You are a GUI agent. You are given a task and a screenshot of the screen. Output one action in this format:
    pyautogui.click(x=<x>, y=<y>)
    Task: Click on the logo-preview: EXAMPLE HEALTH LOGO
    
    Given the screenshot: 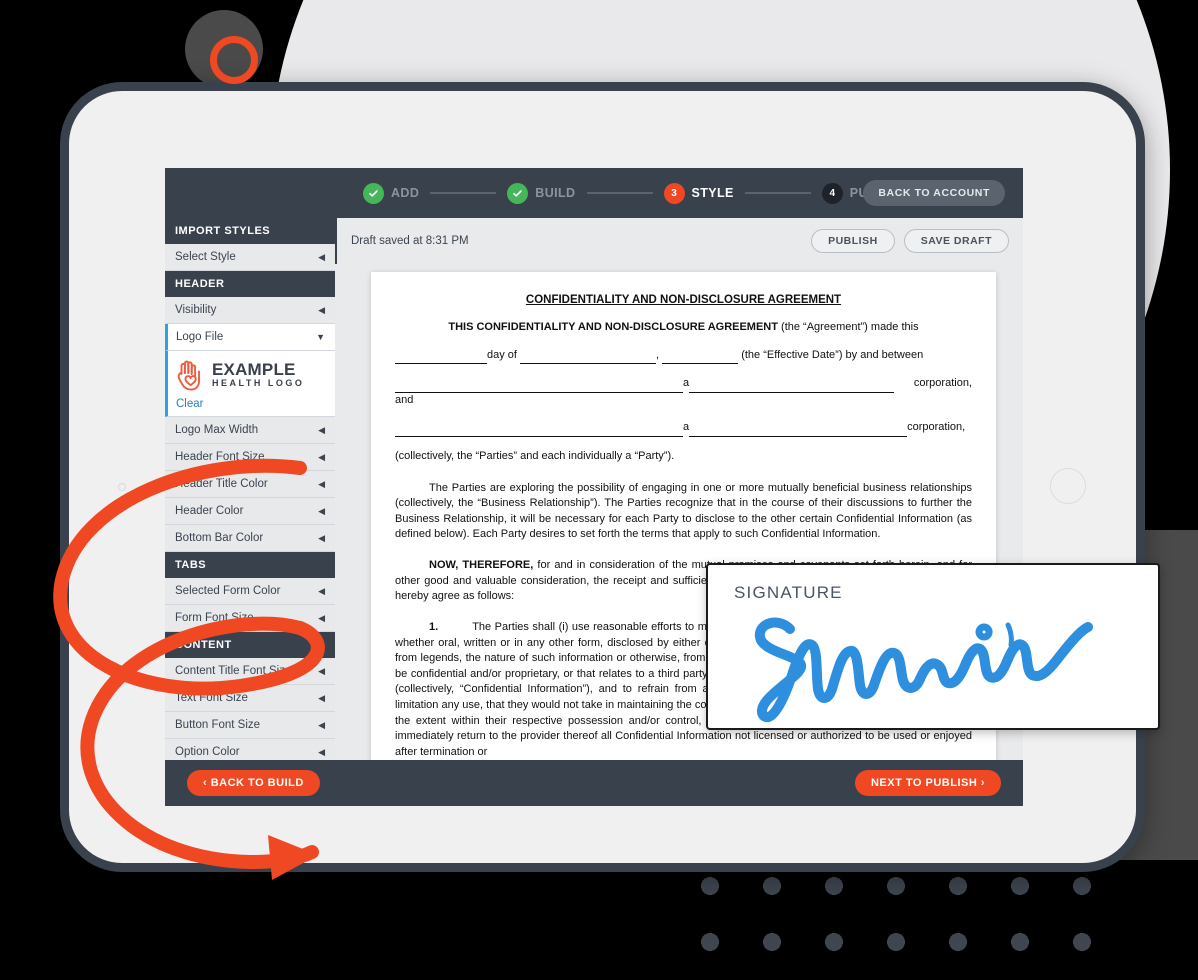 What is the action you would take?
    pyautogui.click(x=250, y=373)
    